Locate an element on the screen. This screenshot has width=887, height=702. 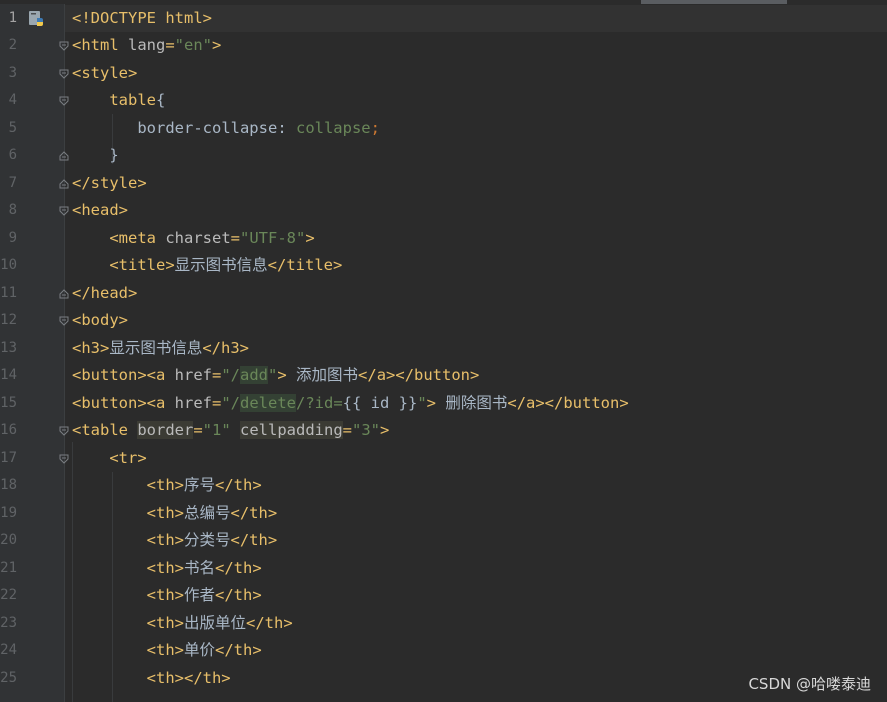
code-text: <html lang="en"> is located at coordinates (146, 46).